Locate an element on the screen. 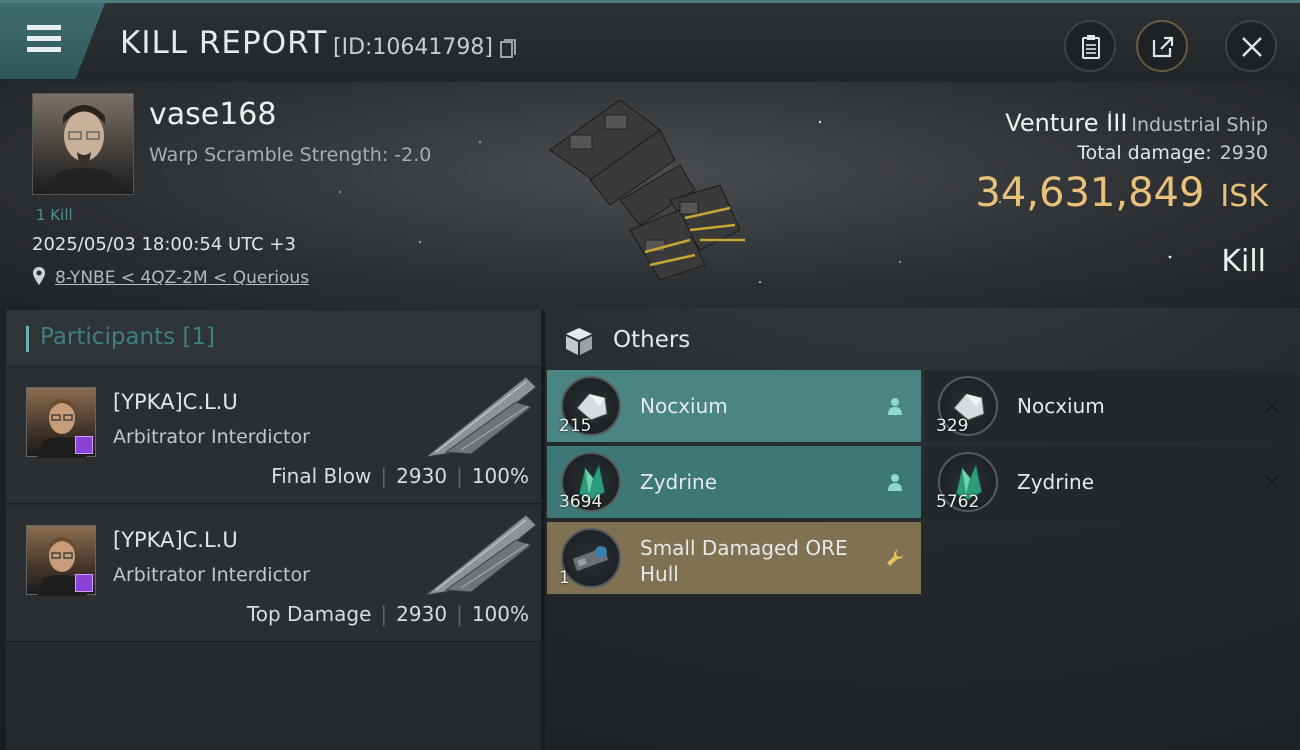  victim-ship-name: Venture III Industrial Ship is located at coordinates (1136, 123).